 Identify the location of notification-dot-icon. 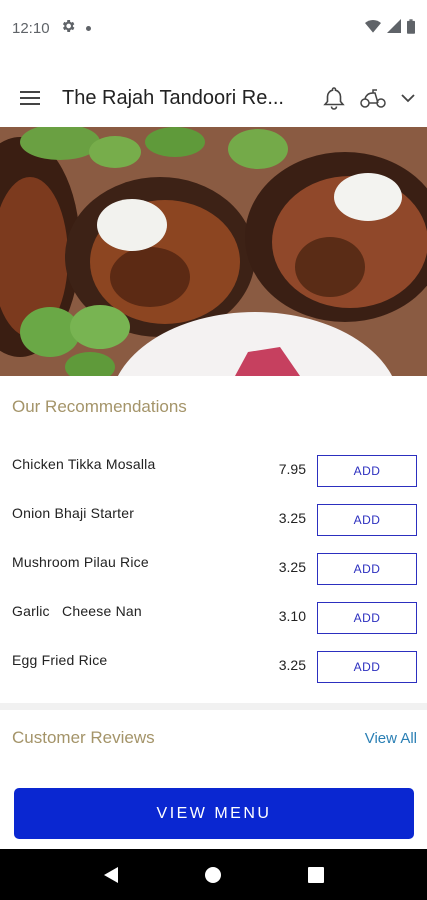
(88, 28).